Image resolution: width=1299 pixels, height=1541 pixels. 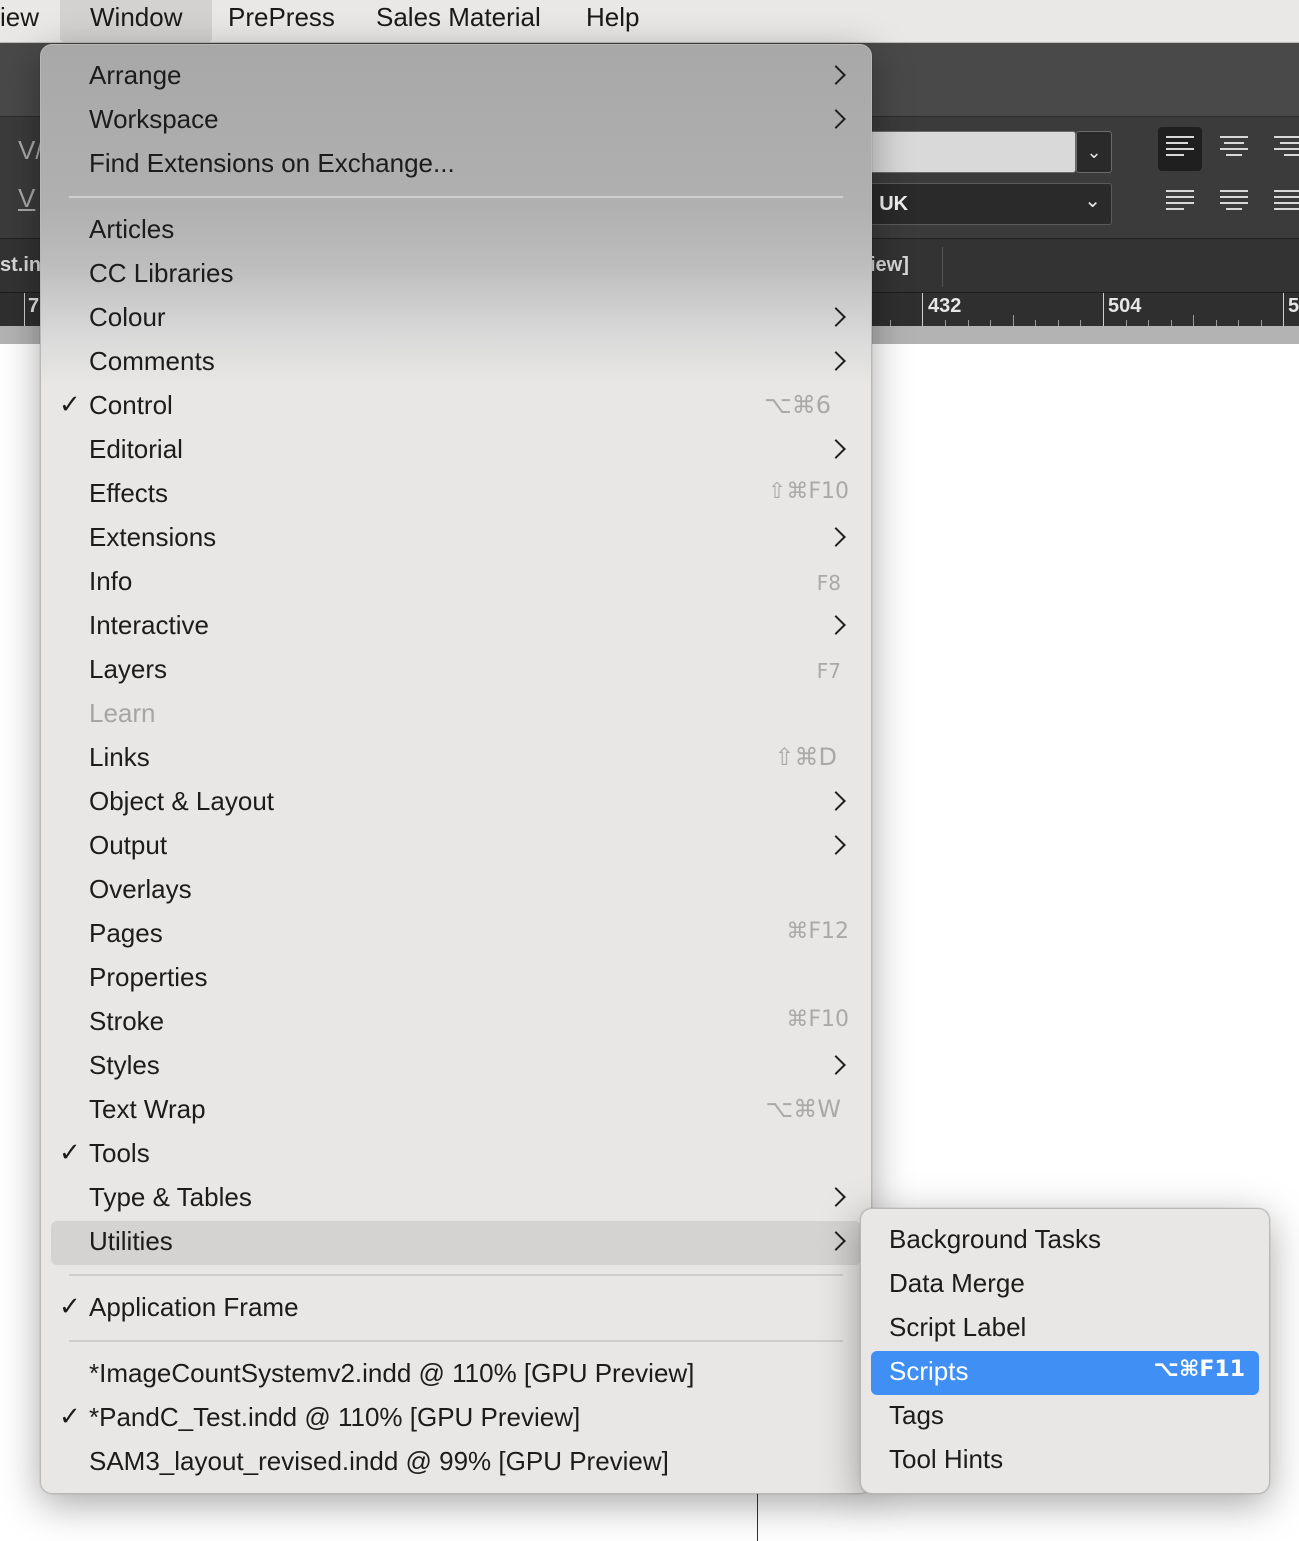 I want to click on shortcut-text: ⇧⌘D, so click(x=805, y=757).